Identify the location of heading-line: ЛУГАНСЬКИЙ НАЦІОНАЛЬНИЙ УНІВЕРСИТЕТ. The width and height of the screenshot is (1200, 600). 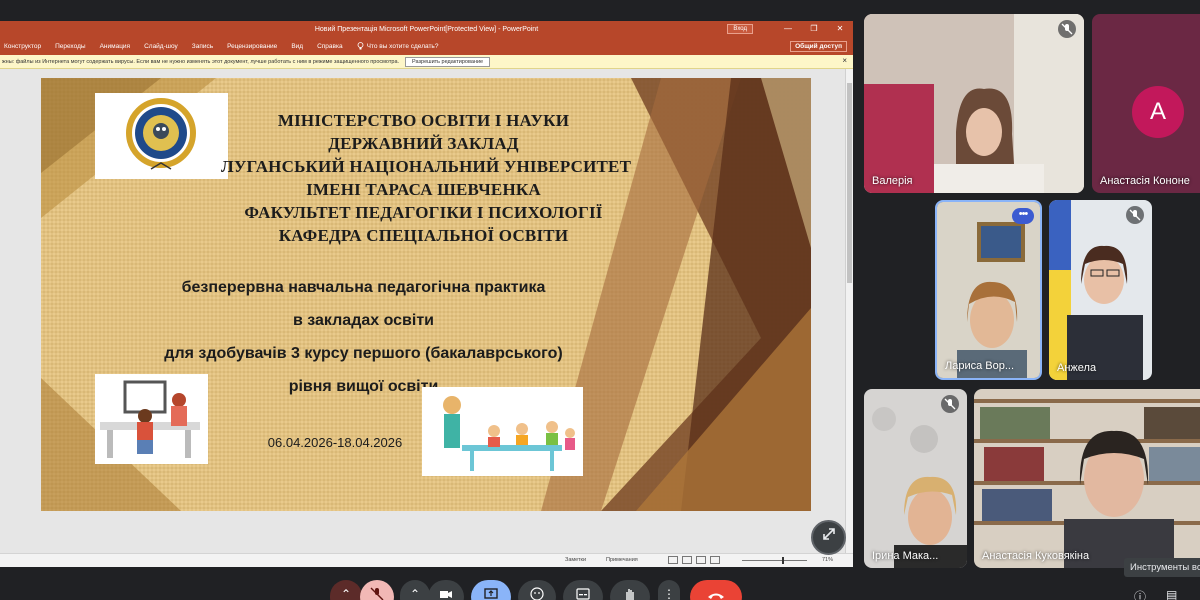
(426, 166).